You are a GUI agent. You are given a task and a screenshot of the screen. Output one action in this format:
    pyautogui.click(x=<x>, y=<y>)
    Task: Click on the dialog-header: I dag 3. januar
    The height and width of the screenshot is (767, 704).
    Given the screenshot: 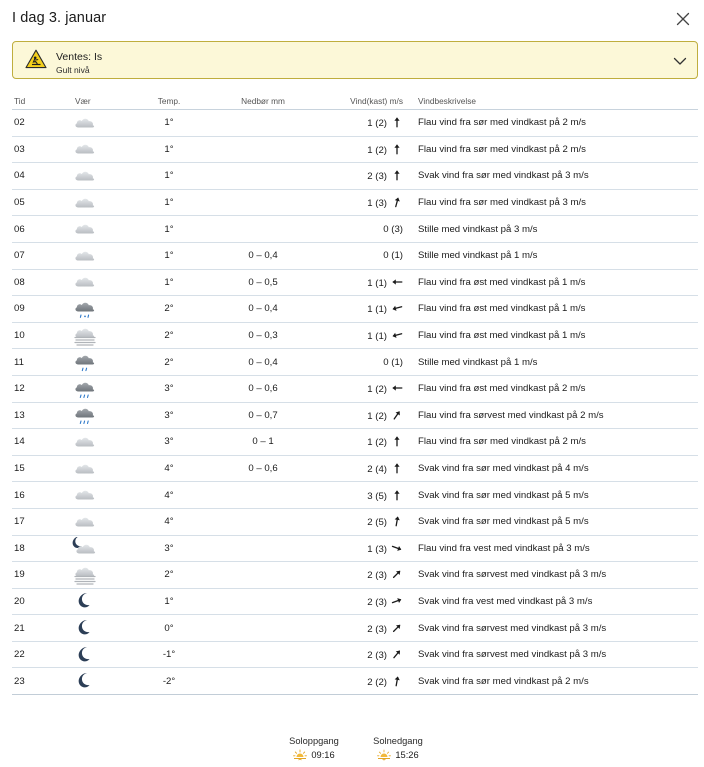 What is the action you would take?
    pyautogui.click(x=352, y=20)
    